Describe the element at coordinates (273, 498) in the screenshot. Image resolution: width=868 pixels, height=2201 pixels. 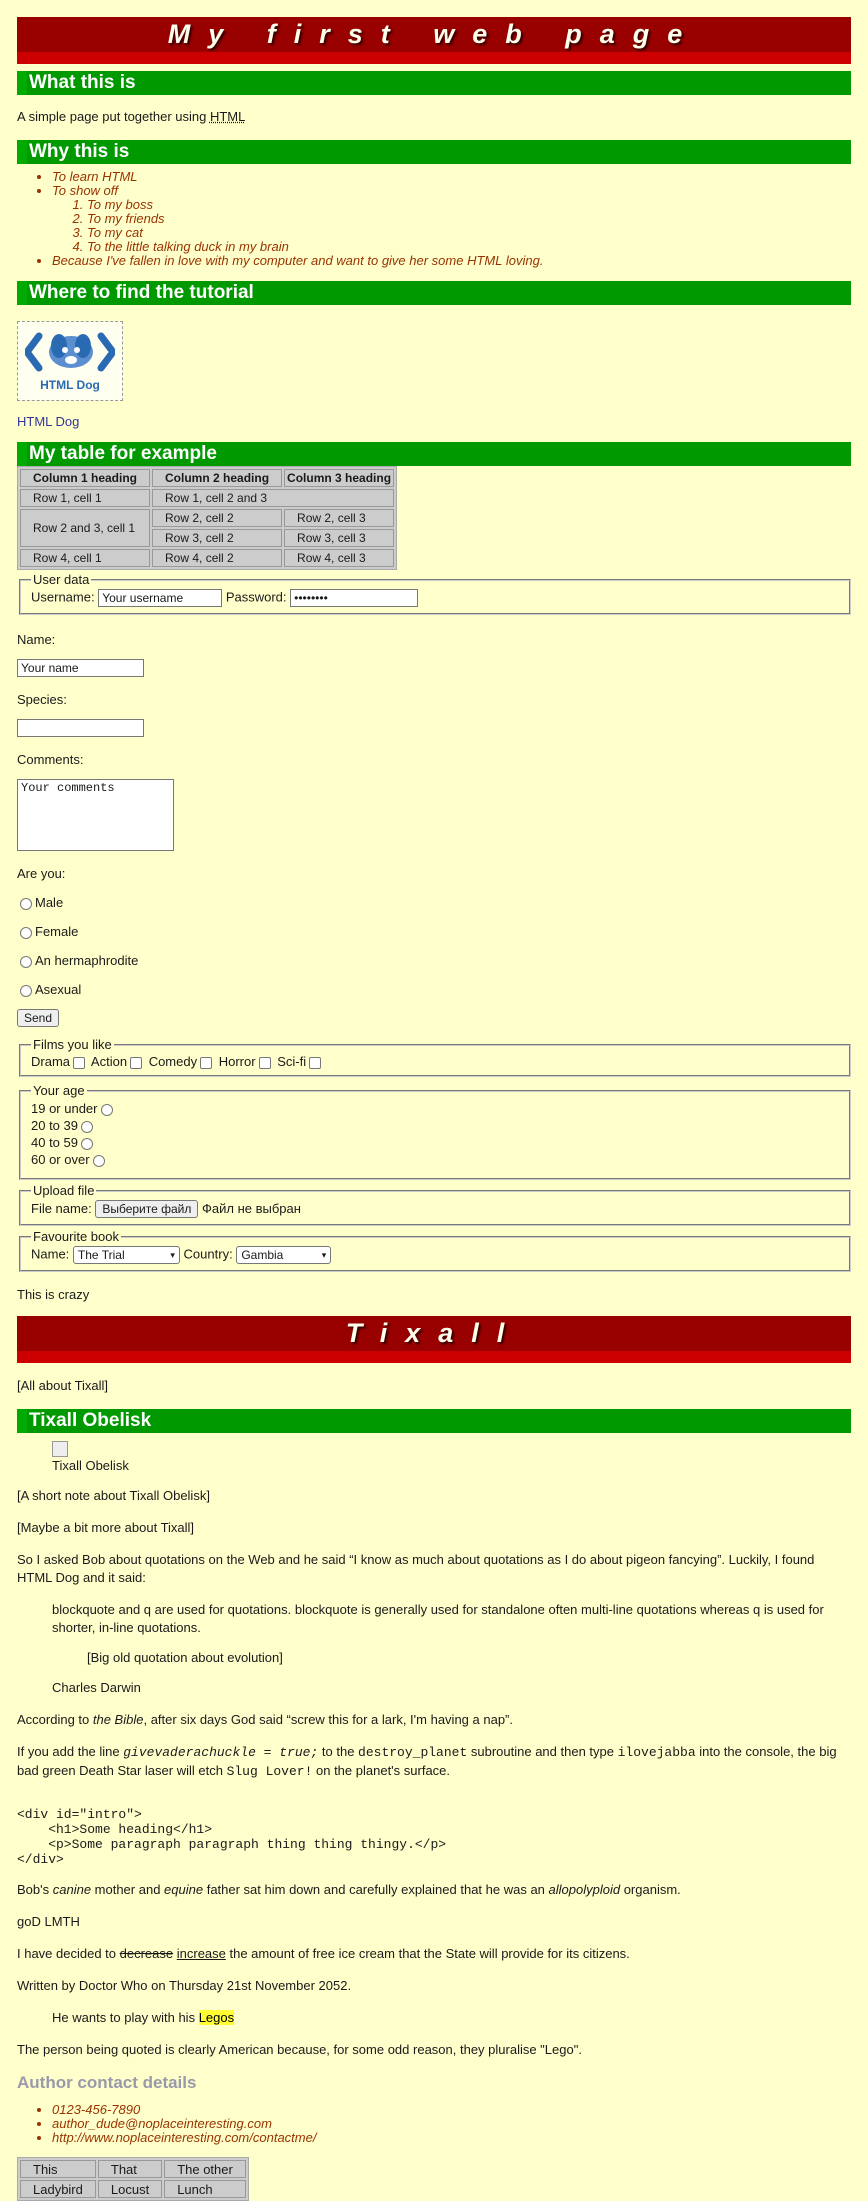
I see `table-cell: Row 1, cell 2 and 3` at that location.